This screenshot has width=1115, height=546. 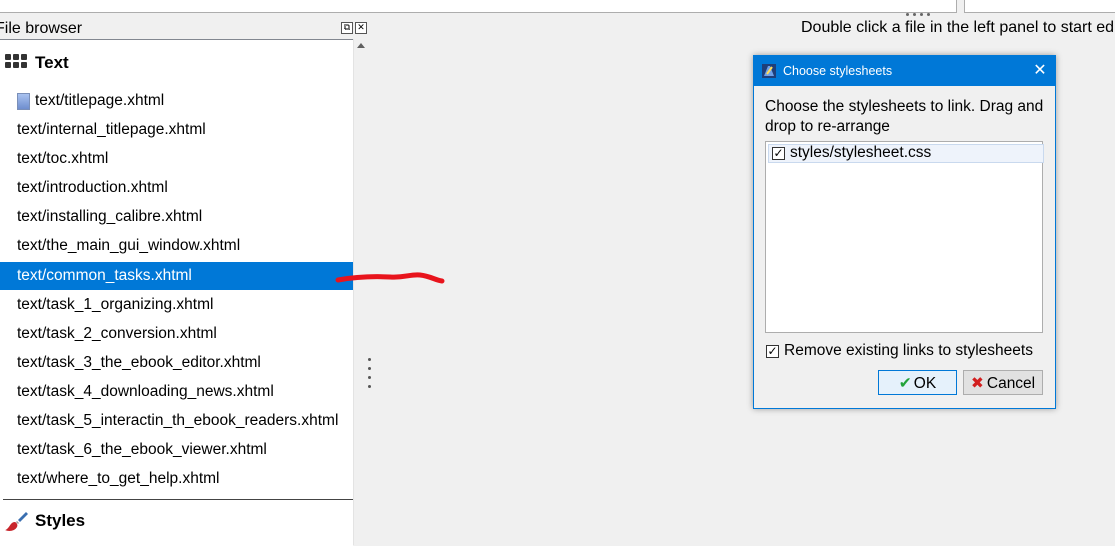 I want to click on stylesheet-name: styles/stylesheet.css, so click(x=861, y=152).